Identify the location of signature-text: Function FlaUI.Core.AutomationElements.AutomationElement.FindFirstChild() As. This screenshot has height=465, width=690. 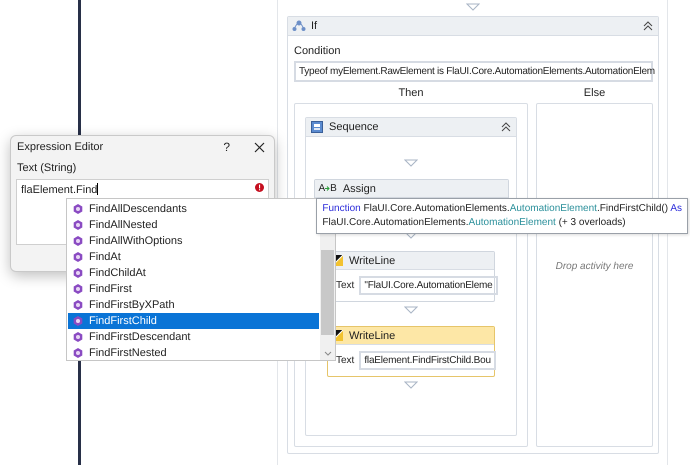
(502, 209).